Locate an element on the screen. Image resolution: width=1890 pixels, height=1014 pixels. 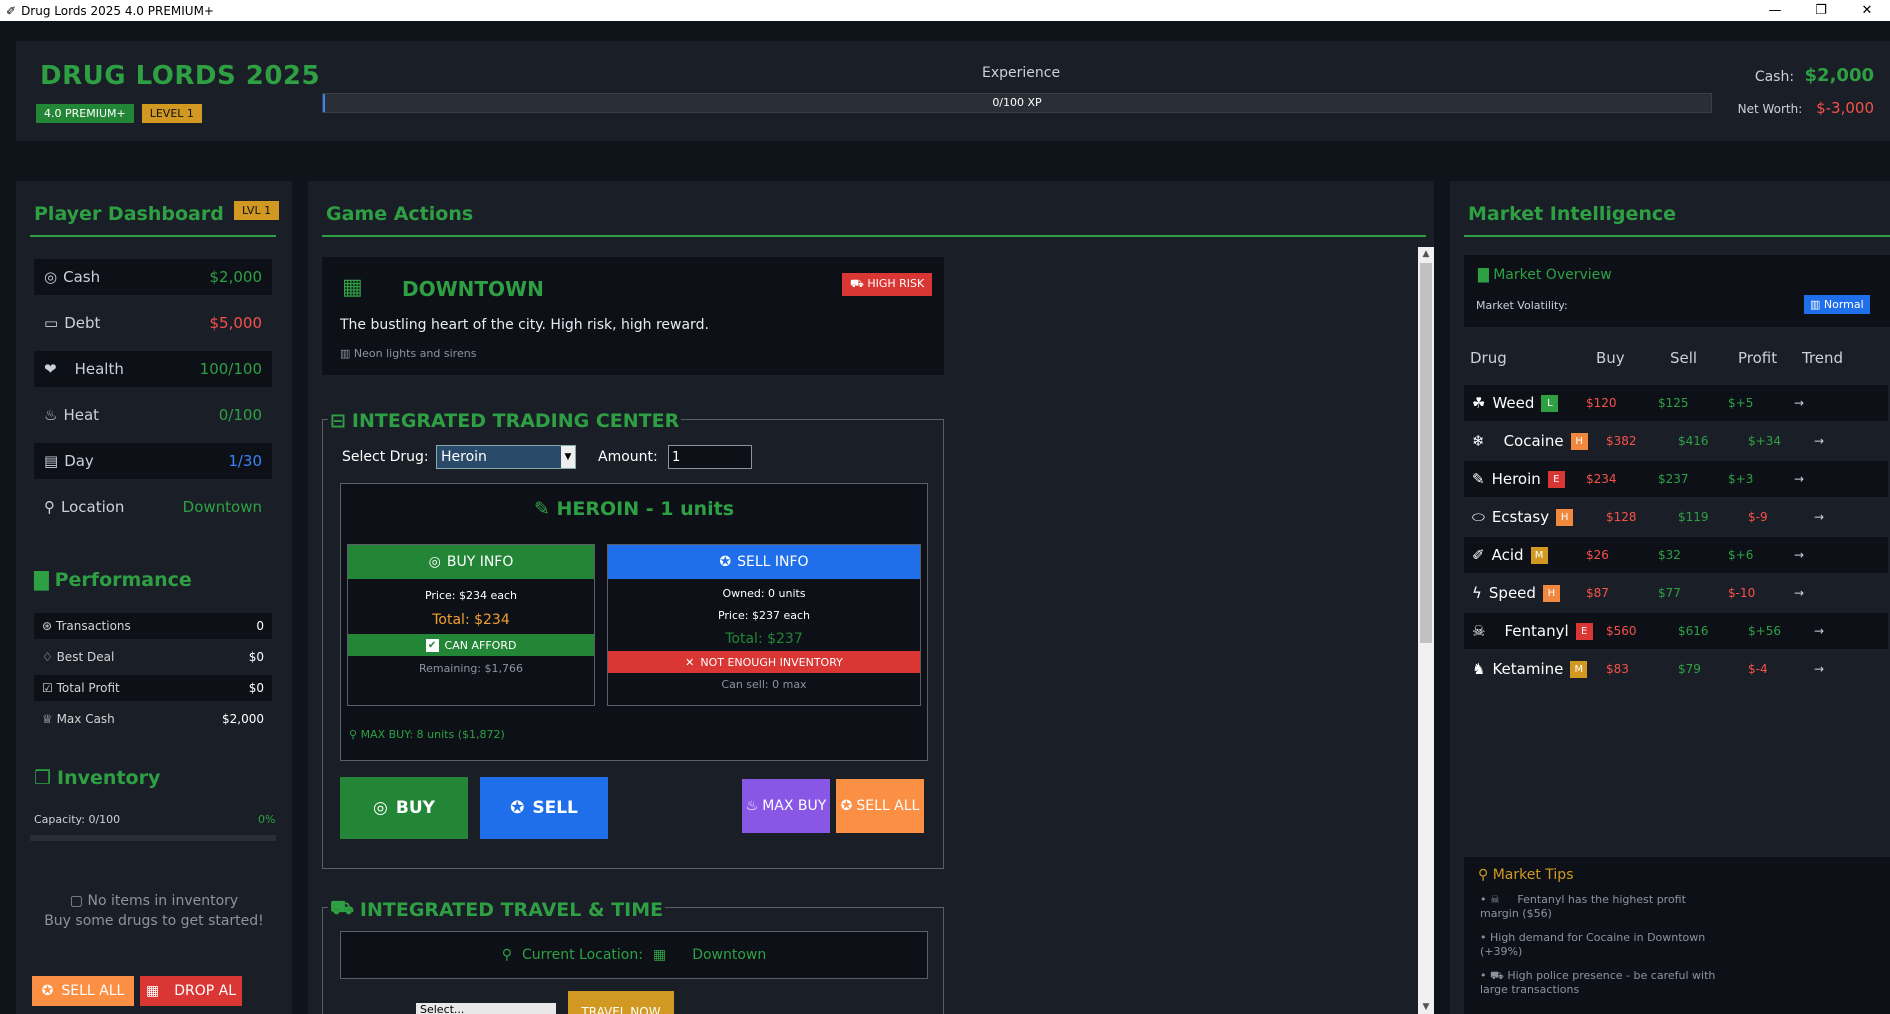
drop-all-button: ▦ DROP AL is located at coordinates (191, 991).